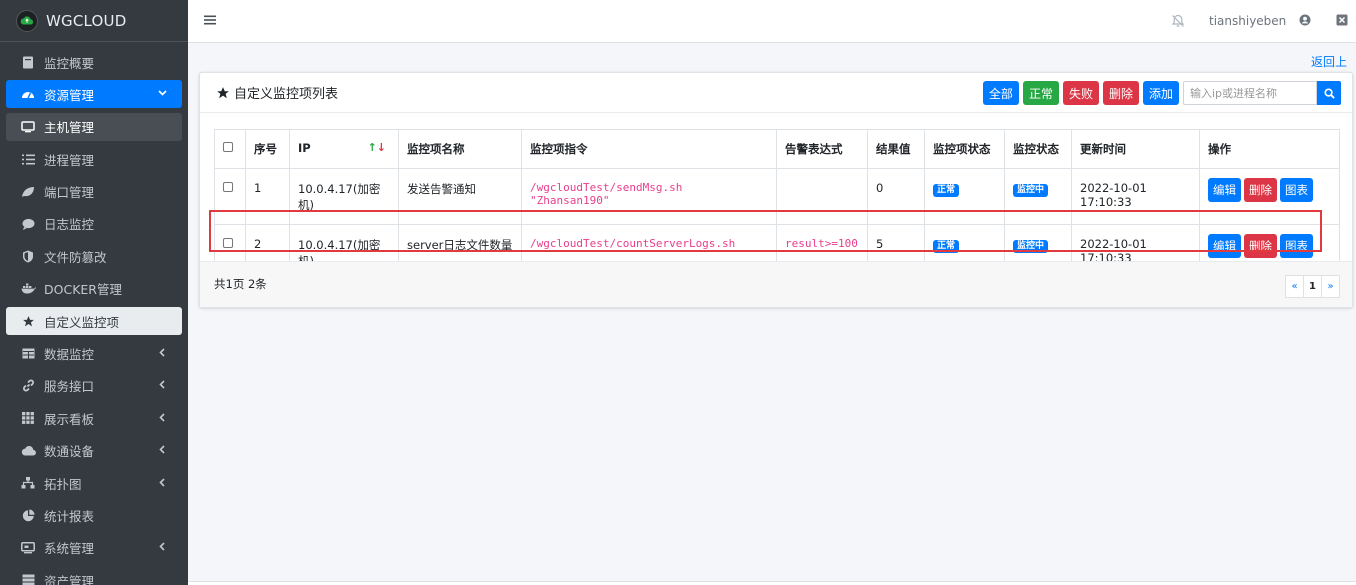 This screenshot has width=1356, height=585. What do you see at coordinates (28, 451) in the screenshot?
I see `cloud-icon` at bounding box center [28, 451].